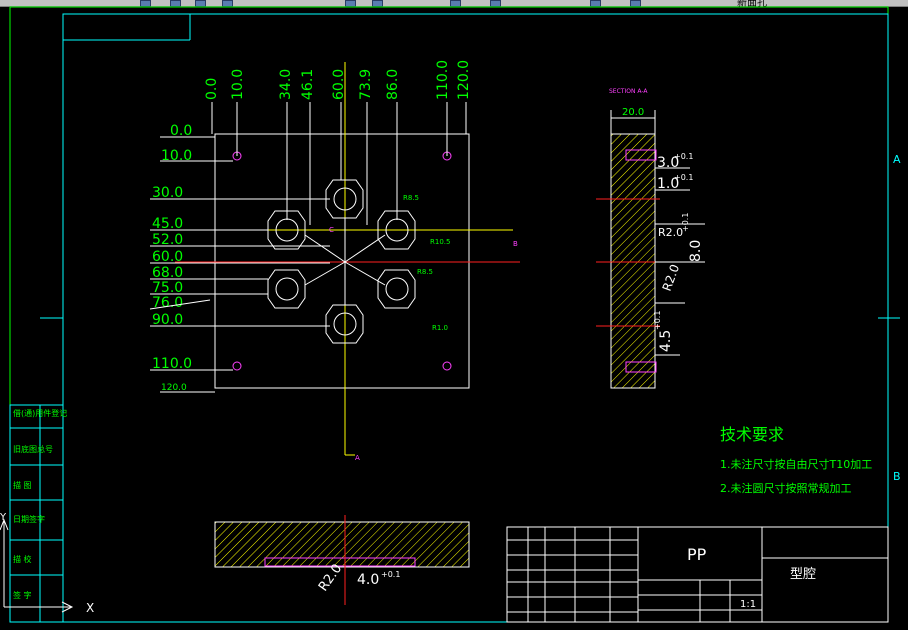 This screenshot has height=630, width=908. Describe the element at coordinates (786, 488) in the screenshot. I see `tech-note: 2.未注圆尺寸按照常规加工` at that location.